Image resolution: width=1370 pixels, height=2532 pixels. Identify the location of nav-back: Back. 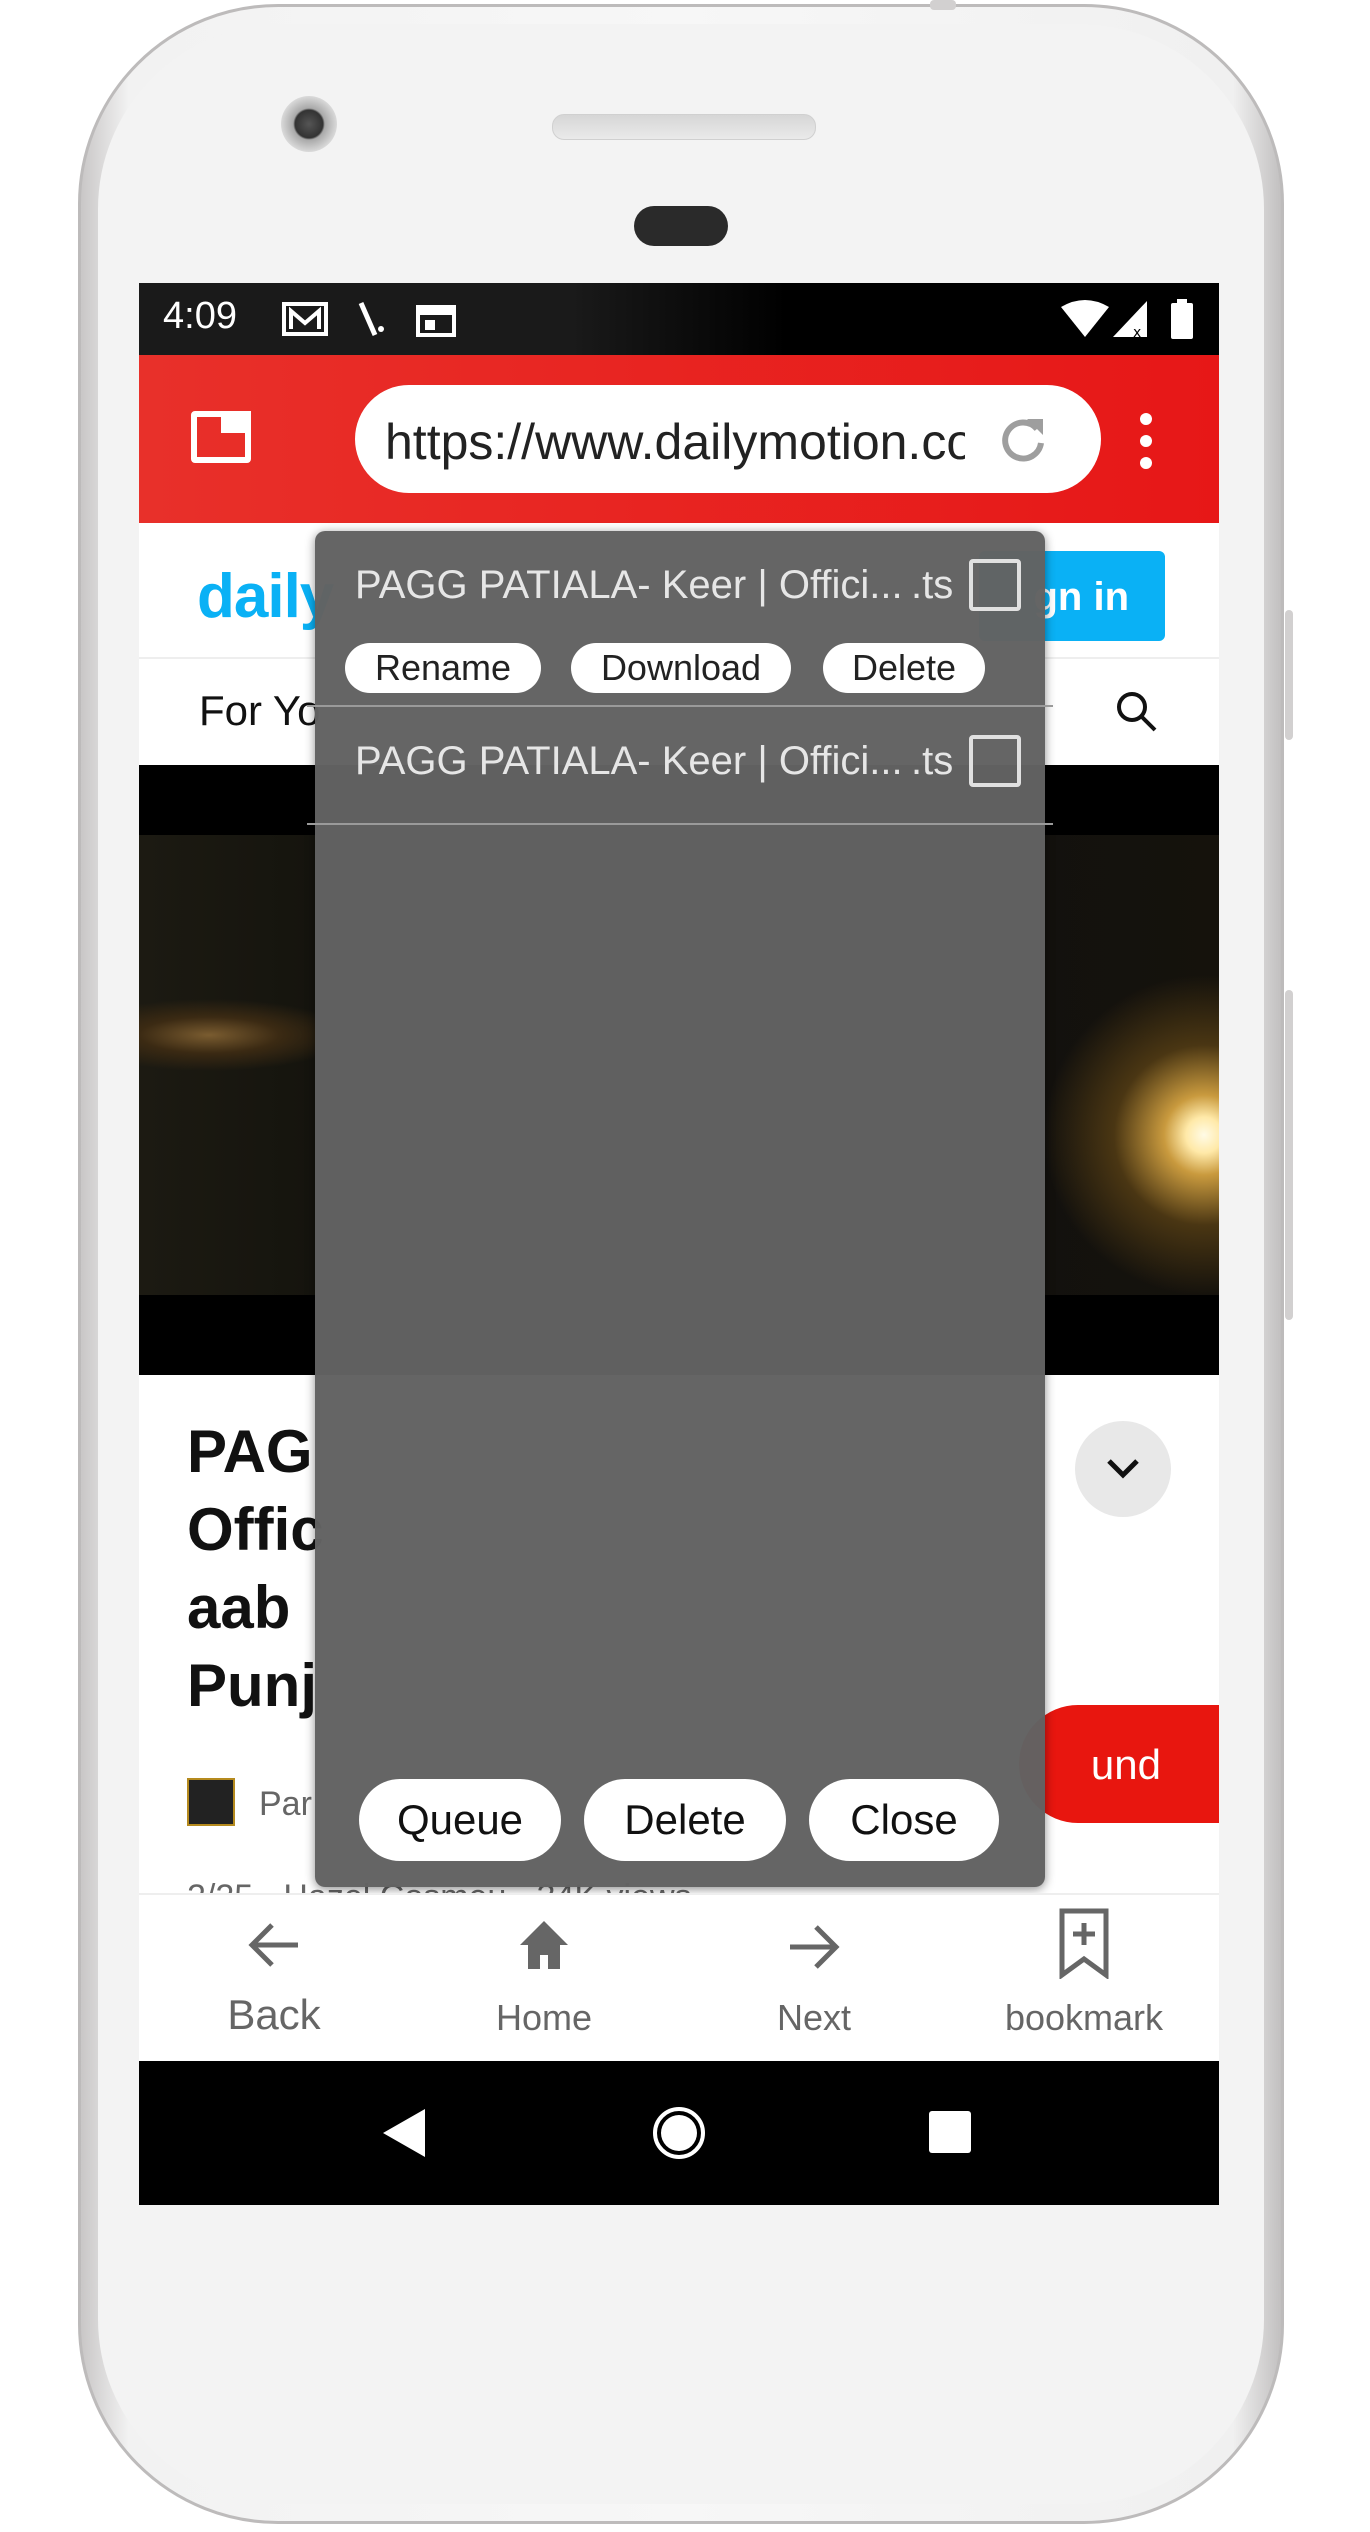
(274, 1979).